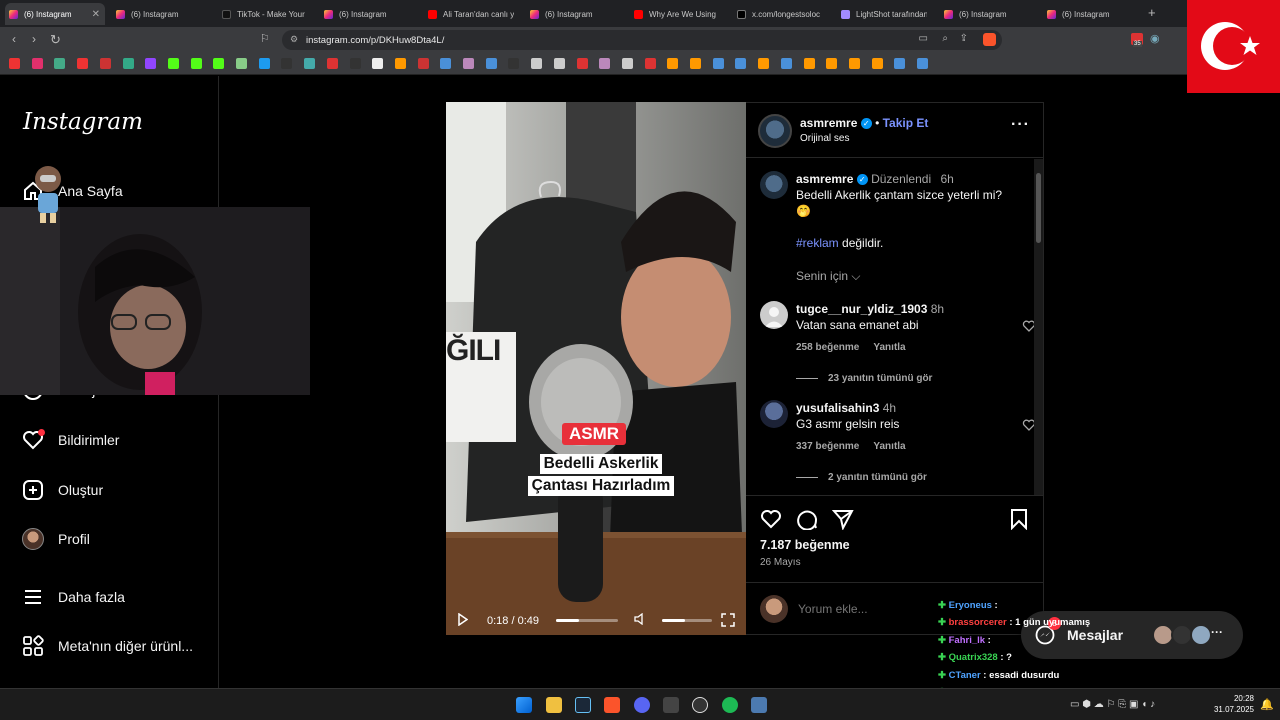 Image resolution: width=1280 pixels, height=720 pixels. What do you see at coordinates (642, 705) in the screenshot?
I see `discord-icon` at bounding box center [642, 705].